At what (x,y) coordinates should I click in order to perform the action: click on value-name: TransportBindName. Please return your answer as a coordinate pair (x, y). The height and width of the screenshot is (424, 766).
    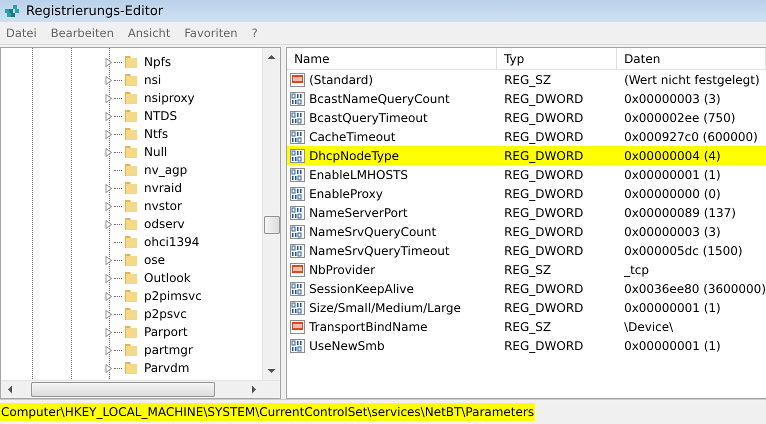
    Looking at the image, I should click on (368, 327).